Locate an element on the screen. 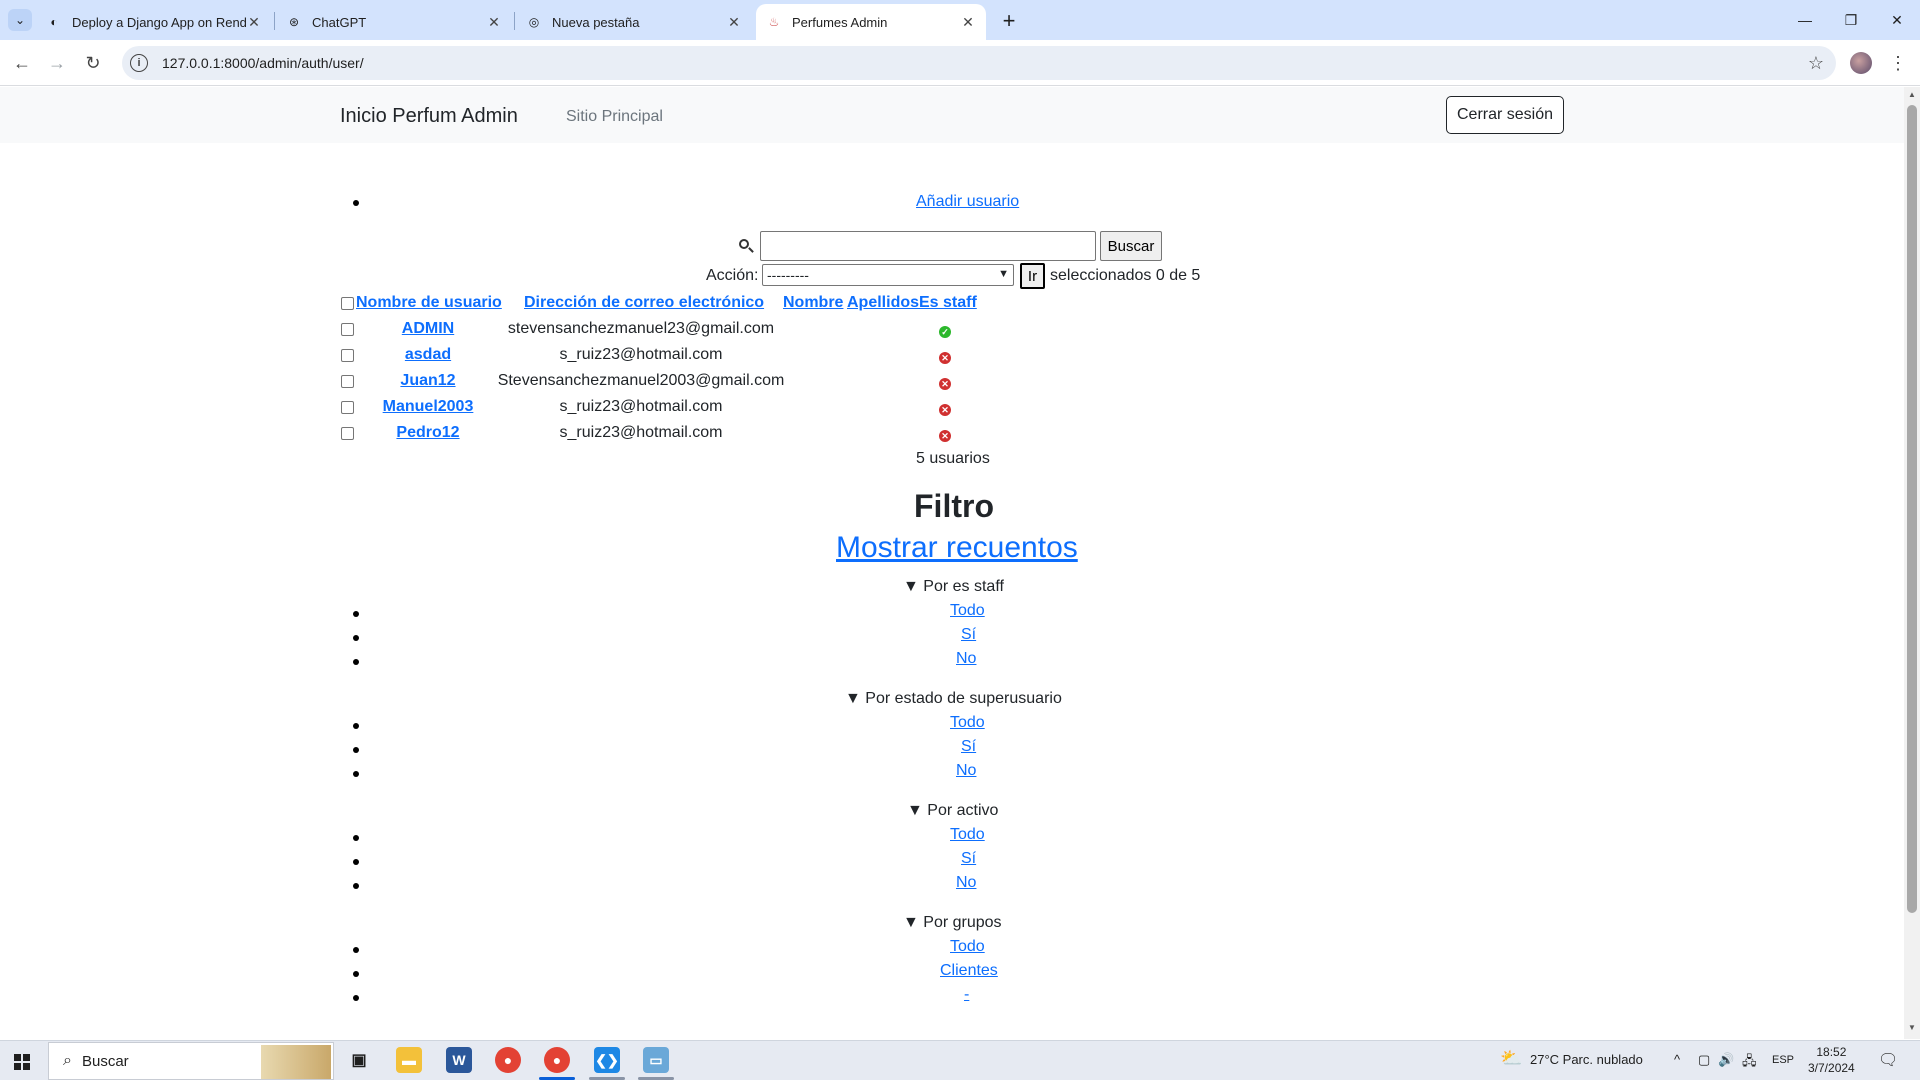 This screenshot has width=1920, height=1080. weather-text: 27°C Parc. nublado is located at coordinates (1586, 1059).